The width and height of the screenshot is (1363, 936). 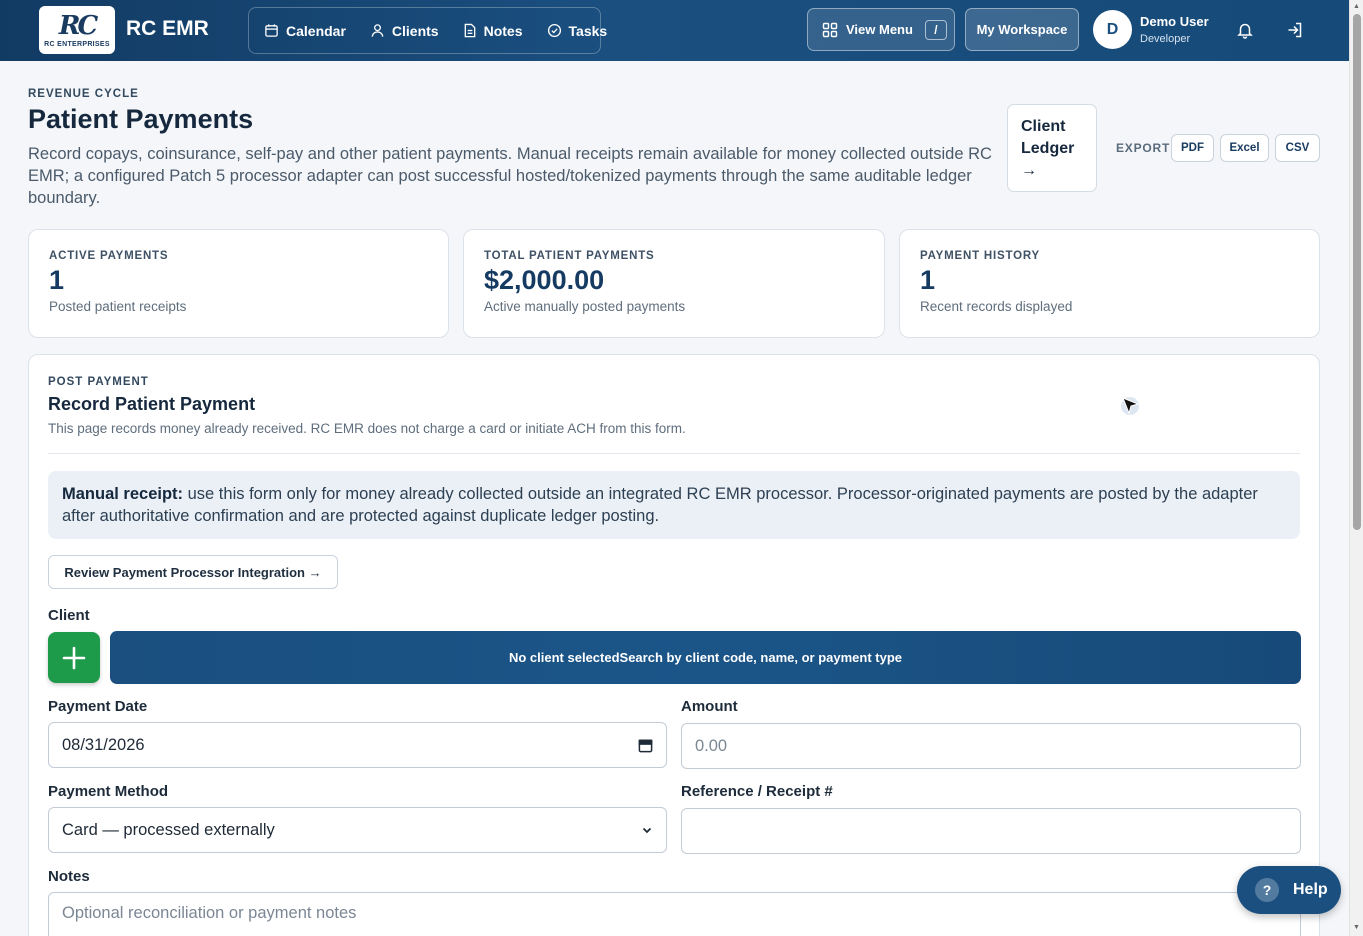 I want to click on view-menu-shortcut: /, so click(x=935, y=29).